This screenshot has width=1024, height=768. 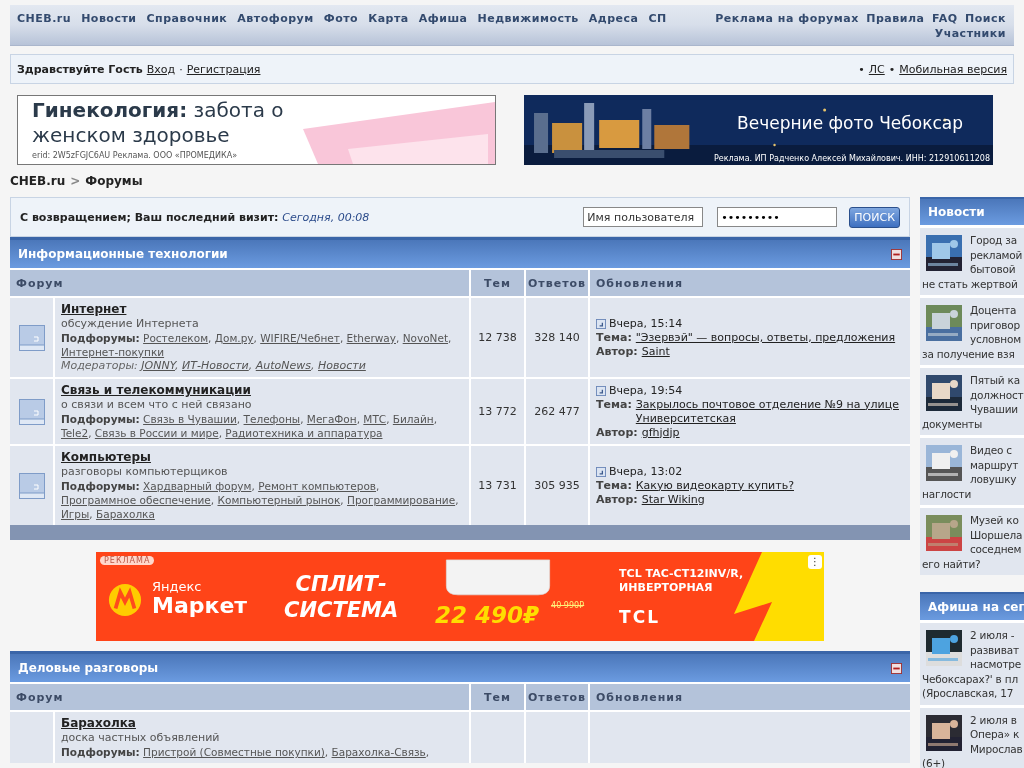 I want to click on author-link: Saint, so click(x=655, y=351).